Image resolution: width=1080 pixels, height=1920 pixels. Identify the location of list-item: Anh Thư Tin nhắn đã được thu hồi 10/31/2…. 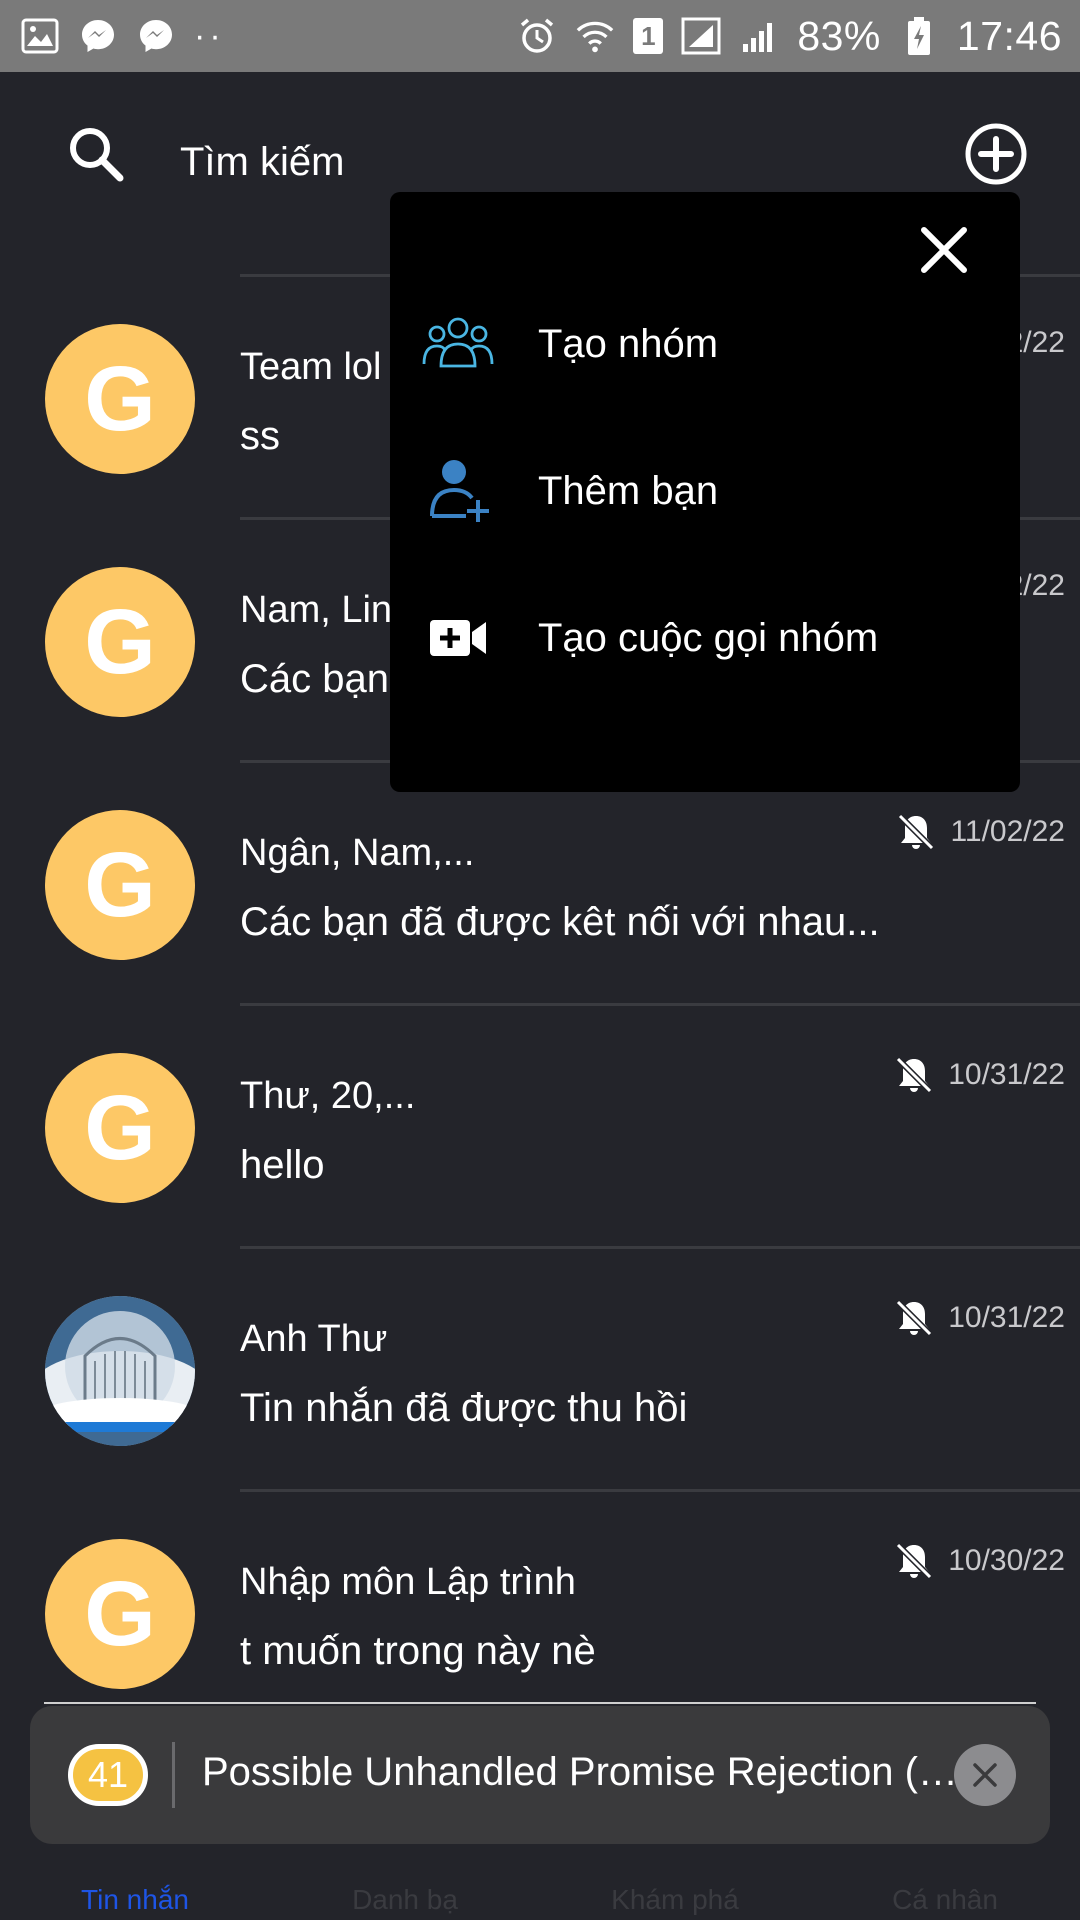
(540, 1367).